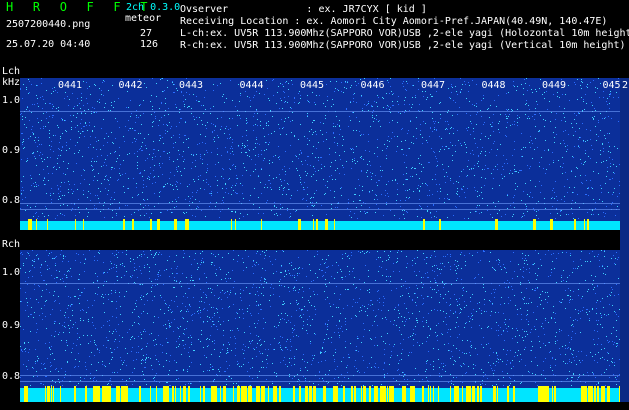 The image size is (629, 410). Describe the element at coordinates (303, 9) in the screenshot. I see `observer-line: Ovserver : ex. JR7CYX [ kid ]` at that location.